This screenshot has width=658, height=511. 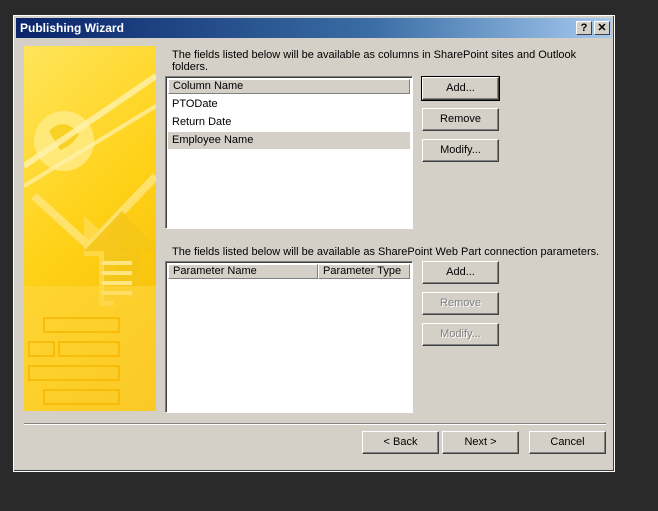 What do you see at coordinates (315, 424) in the screenshot?
I see `footer-separator` at bounding box center [315, 424].